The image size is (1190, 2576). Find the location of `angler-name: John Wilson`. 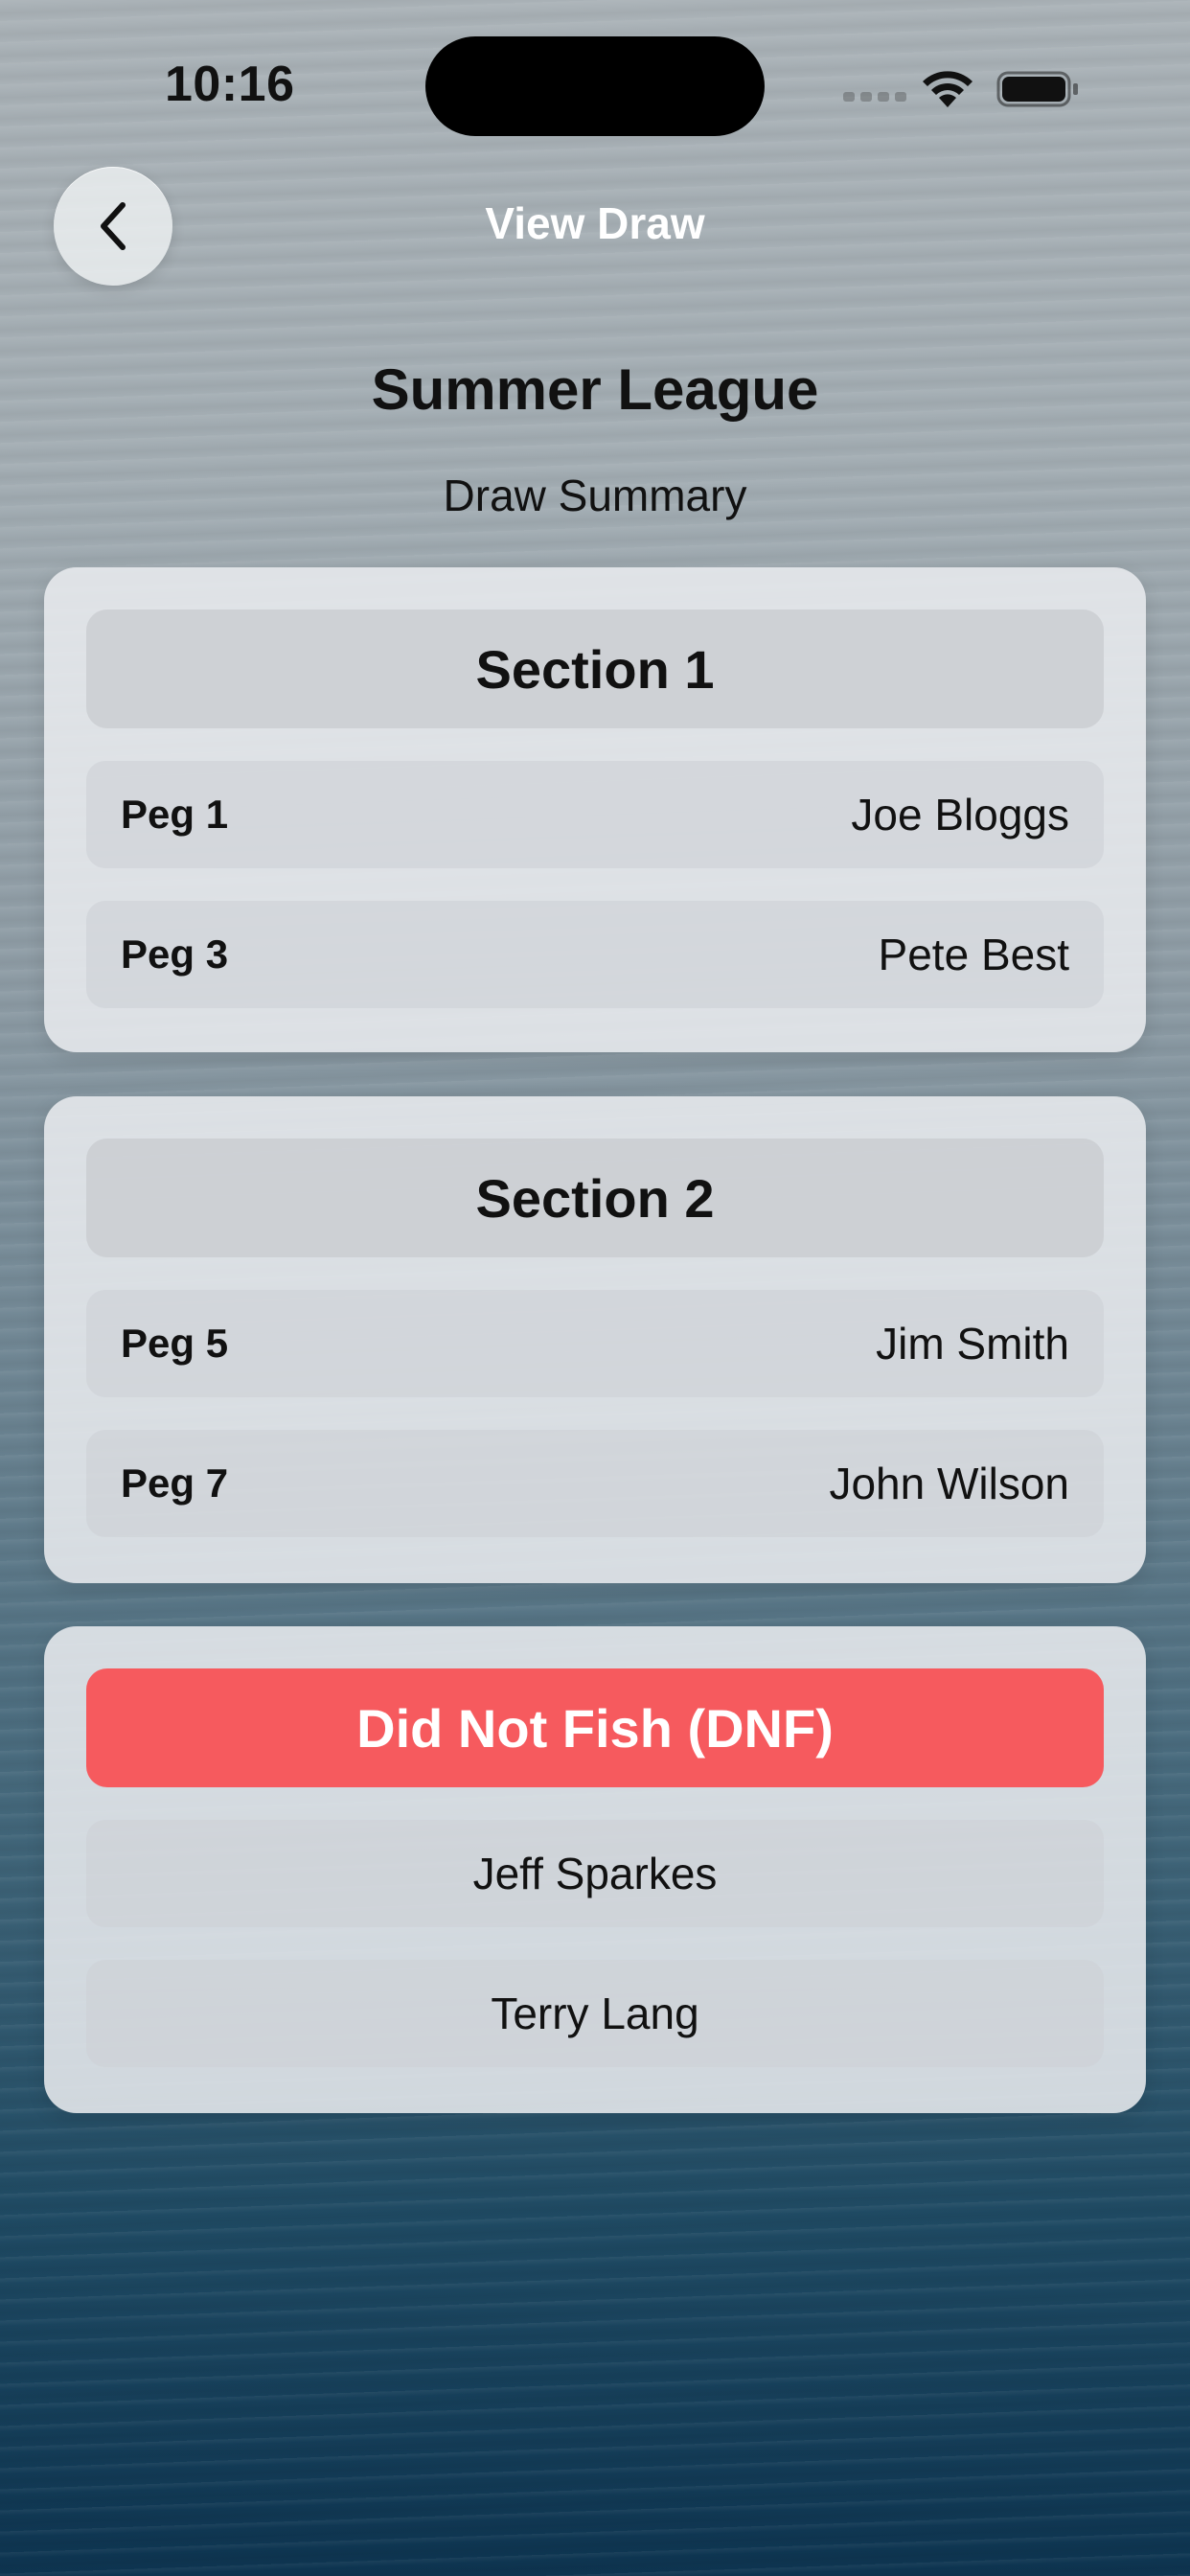

angler-name: John Wilson is located at coordinates (949, 1483).